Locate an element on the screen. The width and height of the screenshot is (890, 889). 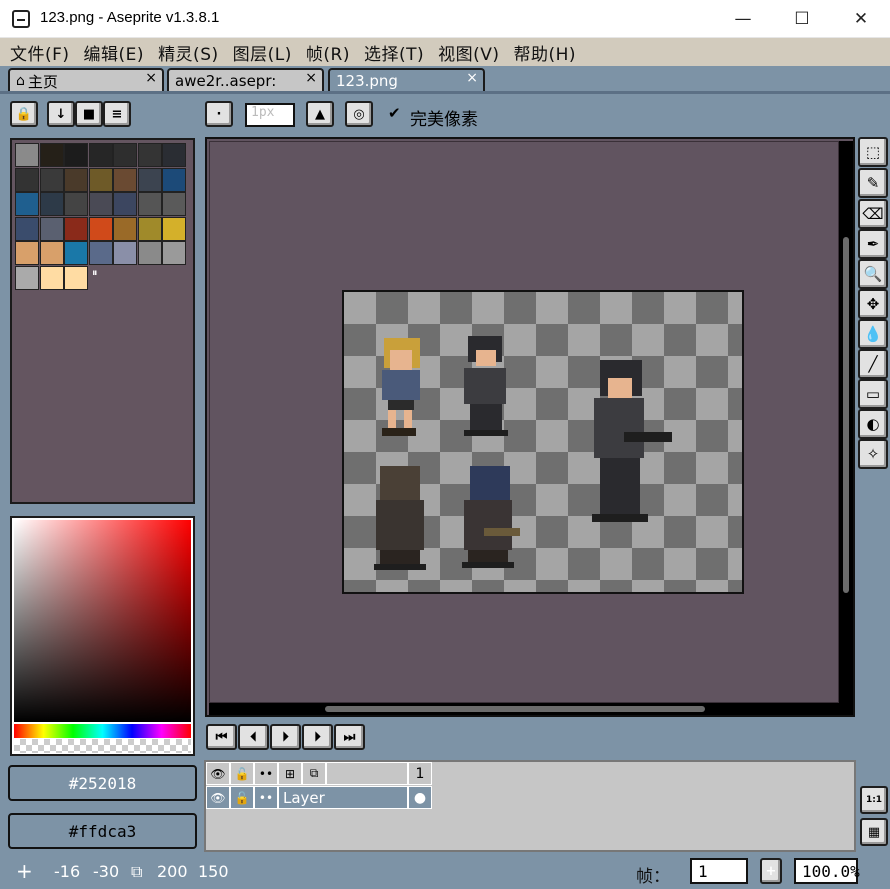
timeline-grid-icon: ▦ is located at coordinates (874, 832).